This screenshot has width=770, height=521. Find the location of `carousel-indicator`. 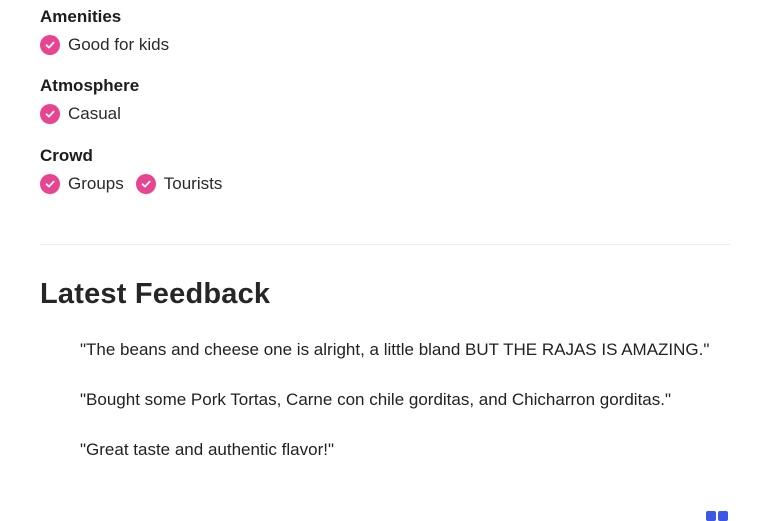

carousel-indicator is located at coordinates (718, 516).